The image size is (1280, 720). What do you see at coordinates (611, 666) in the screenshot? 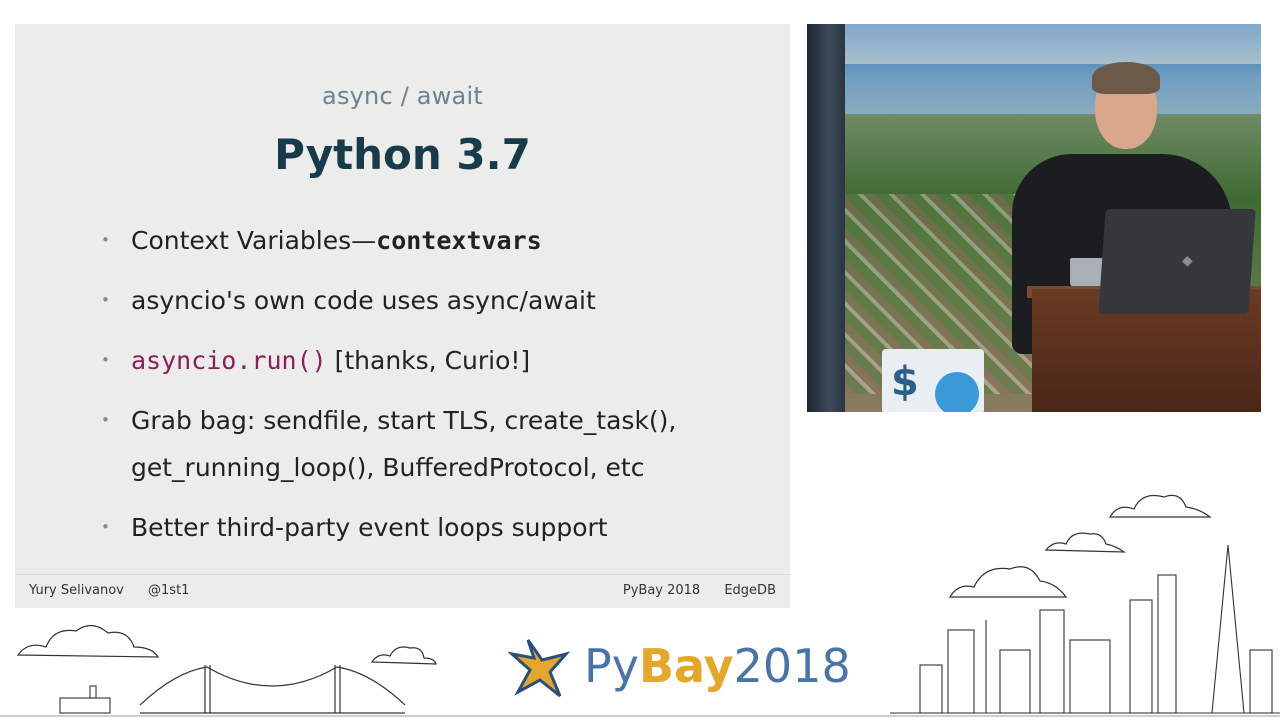
I see `wordmark-py: Py` at bounding box center [611, 666].